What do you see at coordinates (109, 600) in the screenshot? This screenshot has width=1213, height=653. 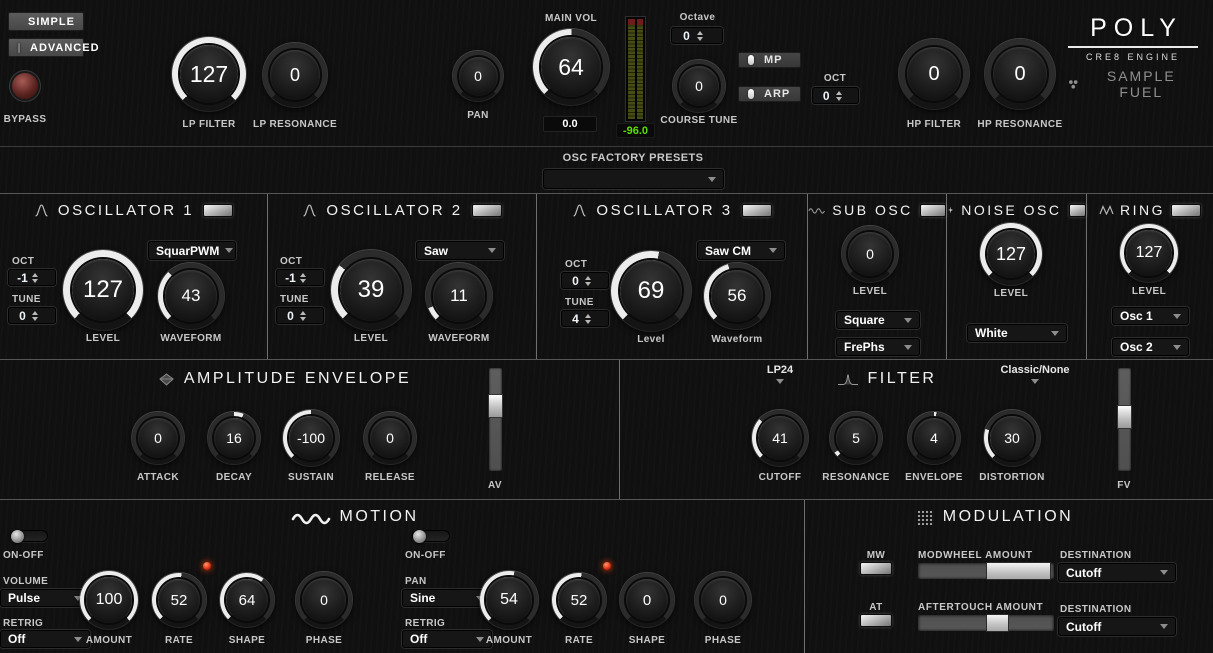 I see `motion1-amount-knob: 100` at bounding box center [109, 600].